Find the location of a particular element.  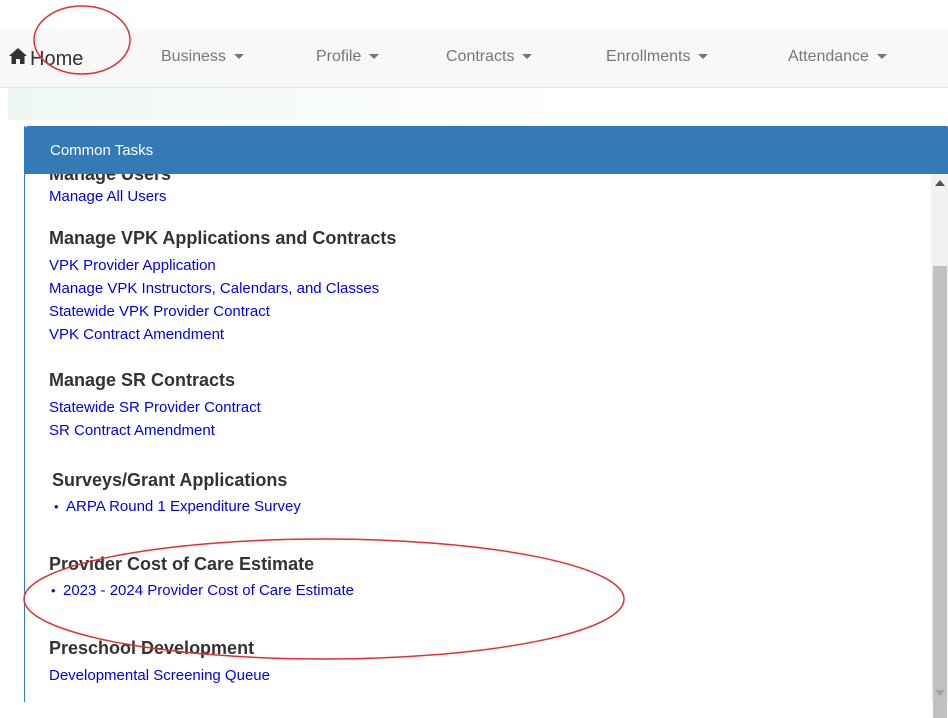

scroll-down-arrow-icon is located at coordinates (940, 693).